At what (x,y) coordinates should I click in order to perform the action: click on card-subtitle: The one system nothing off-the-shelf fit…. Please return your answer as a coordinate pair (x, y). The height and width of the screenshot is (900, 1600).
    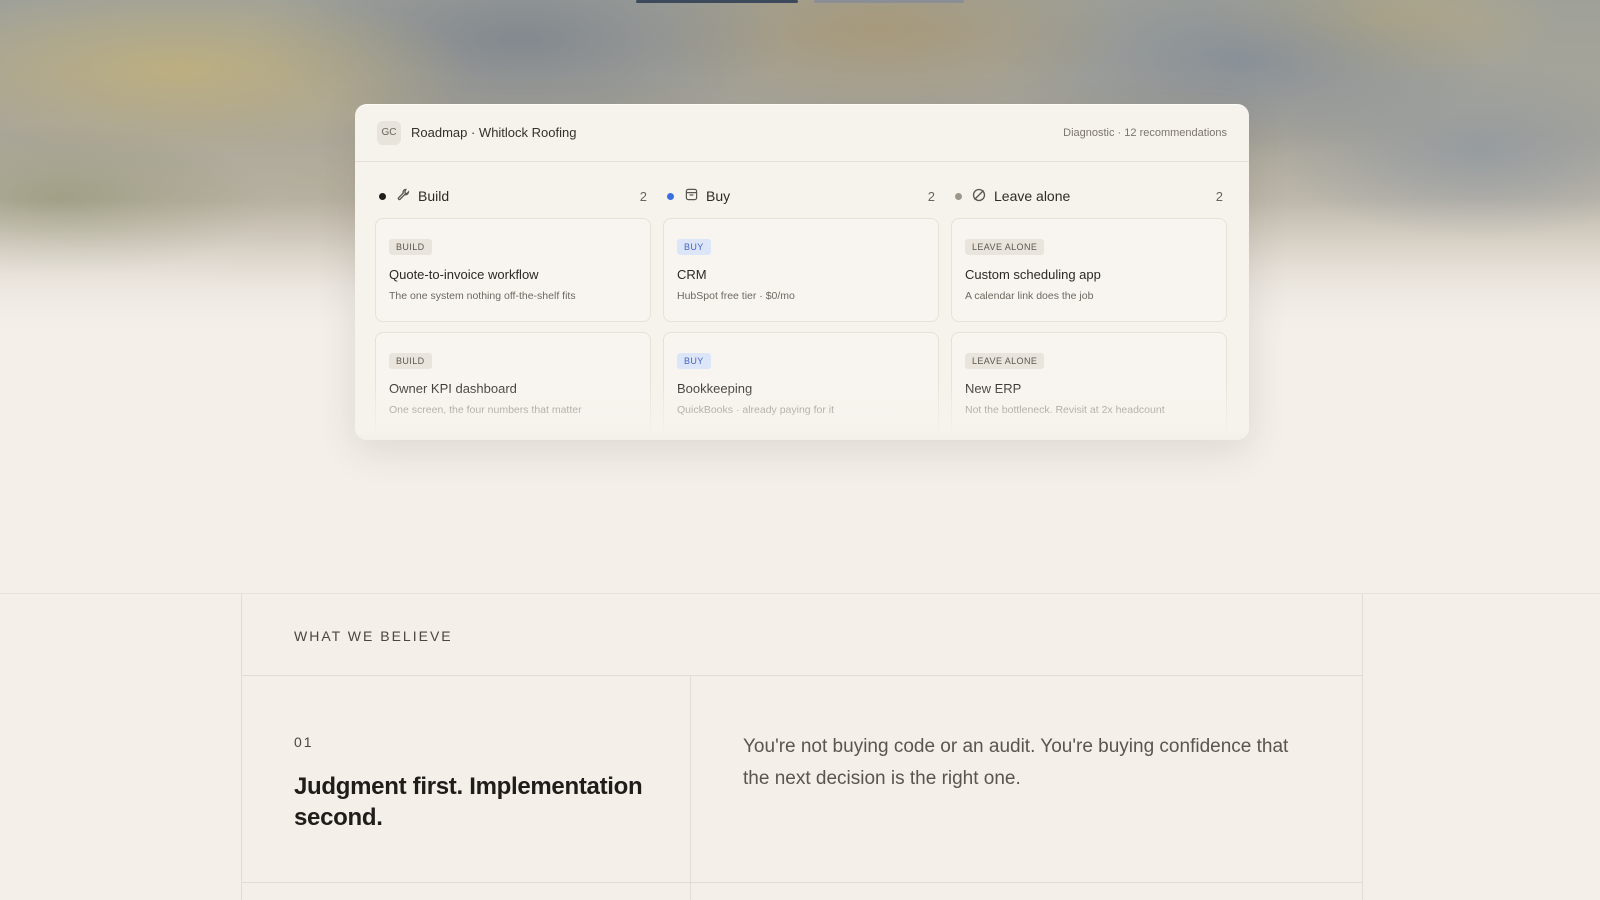
    Looking at the image, I should click on (482, 296).